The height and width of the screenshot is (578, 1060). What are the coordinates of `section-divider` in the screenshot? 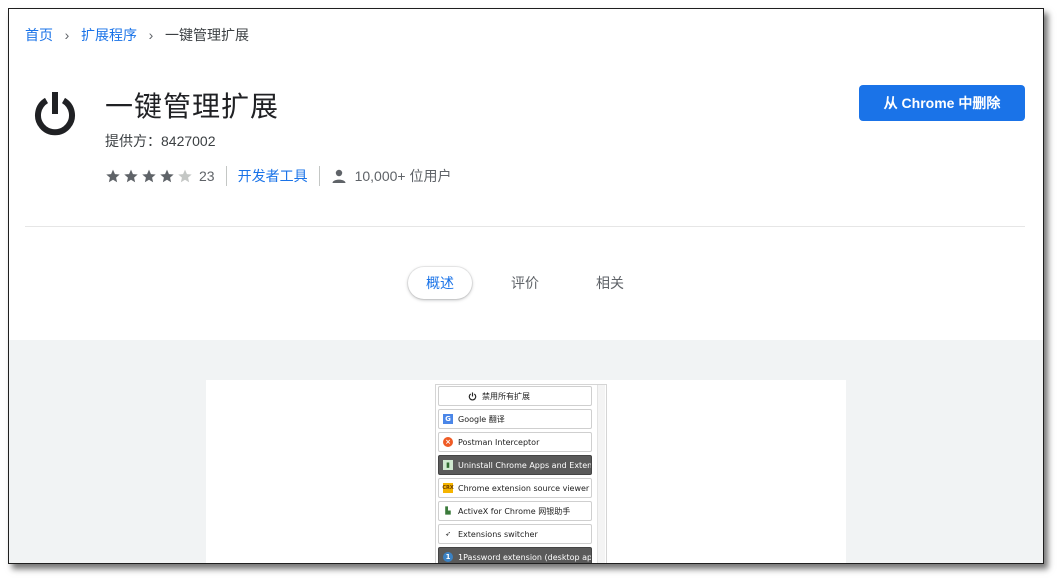 It's located at (525, 226).